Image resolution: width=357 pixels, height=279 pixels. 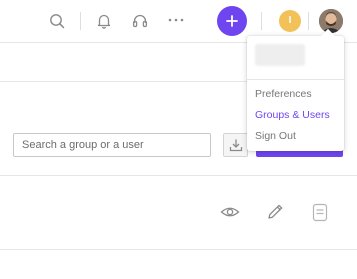 I want to click on user-info-redacted, so click(x=280, y=55).